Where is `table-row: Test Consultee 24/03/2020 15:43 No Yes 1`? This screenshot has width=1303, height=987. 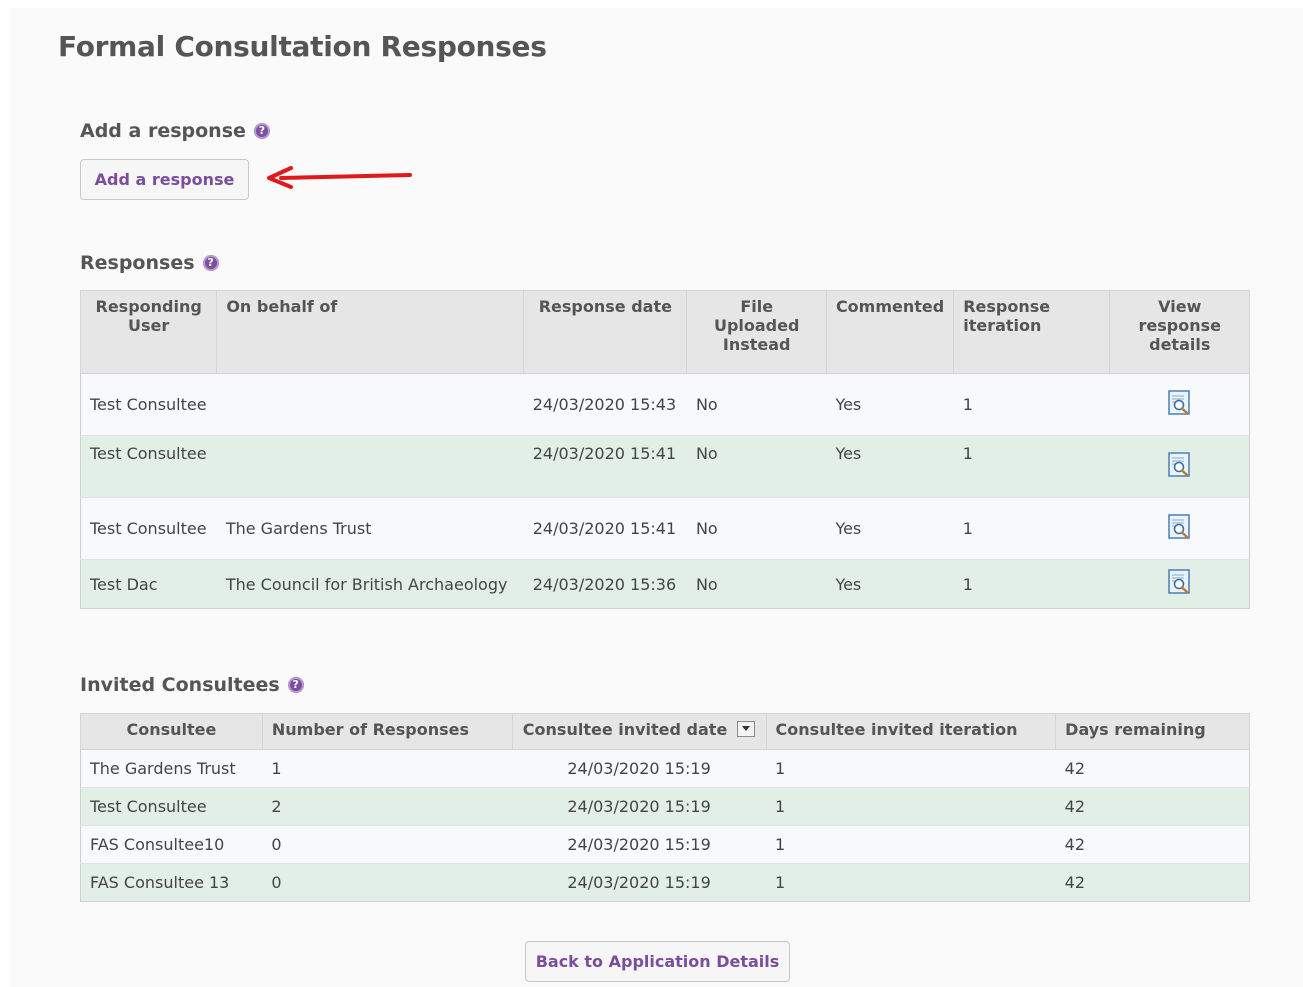 table-row: Test Consultee 24/03/2020 15:43 No Yes 1 is located at coordinates (665, 404).